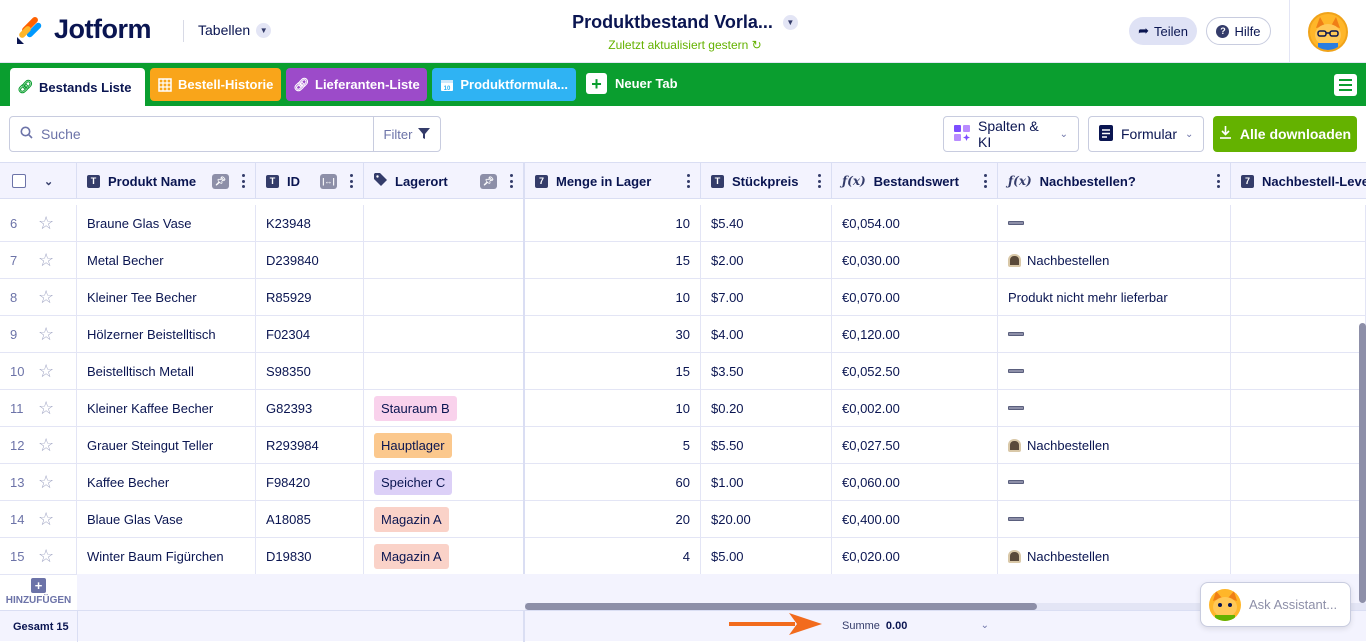  I want to click on jotform-logo: Jotform, so click(84, 29).